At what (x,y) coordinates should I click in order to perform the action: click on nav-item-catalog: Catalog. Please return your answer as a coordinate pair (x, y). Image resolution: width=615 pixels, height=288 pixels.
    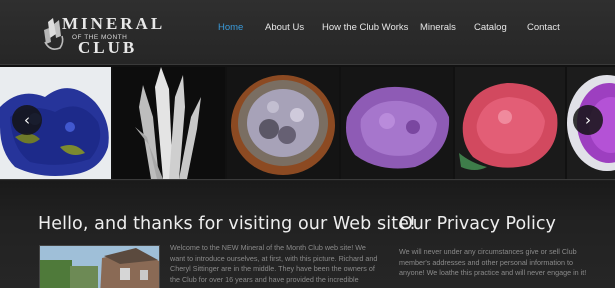
    Looking at the image, I should click on (490, 27).